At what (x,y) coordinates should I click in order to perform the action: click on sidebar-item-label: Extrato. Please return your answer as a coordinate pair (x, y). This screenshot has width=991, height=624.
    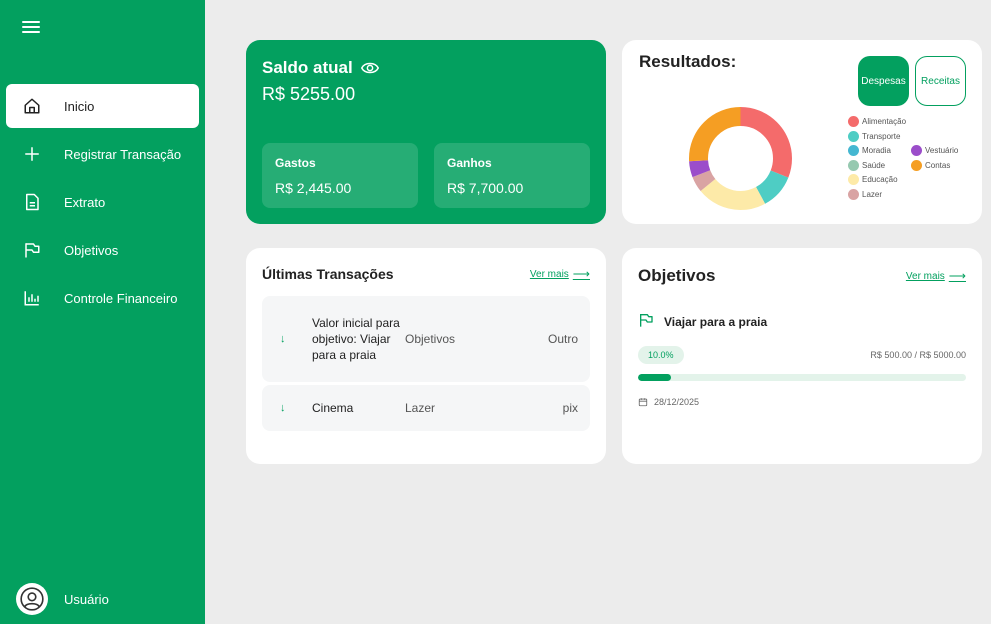
    Looking at the image, I should click on (85, 202).